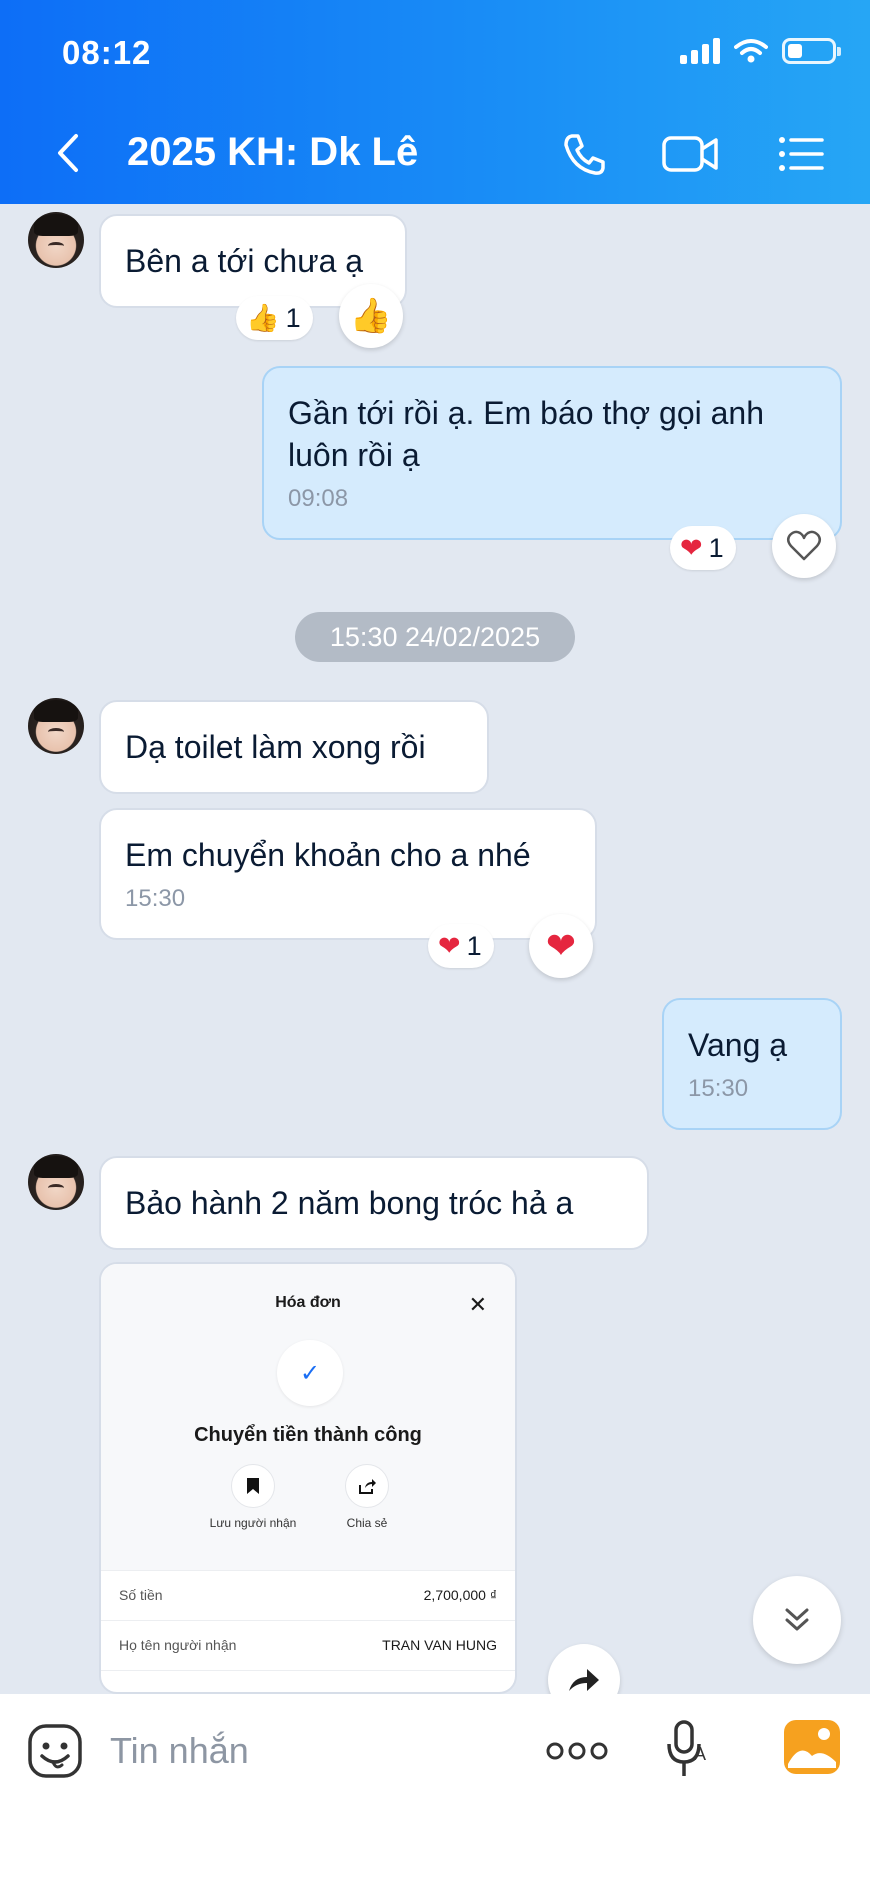 This screenshot has width=870, height=1884. Describe the element at coordinates (577, 1751) in the screenshot. I see `more-options-icon` at that location.